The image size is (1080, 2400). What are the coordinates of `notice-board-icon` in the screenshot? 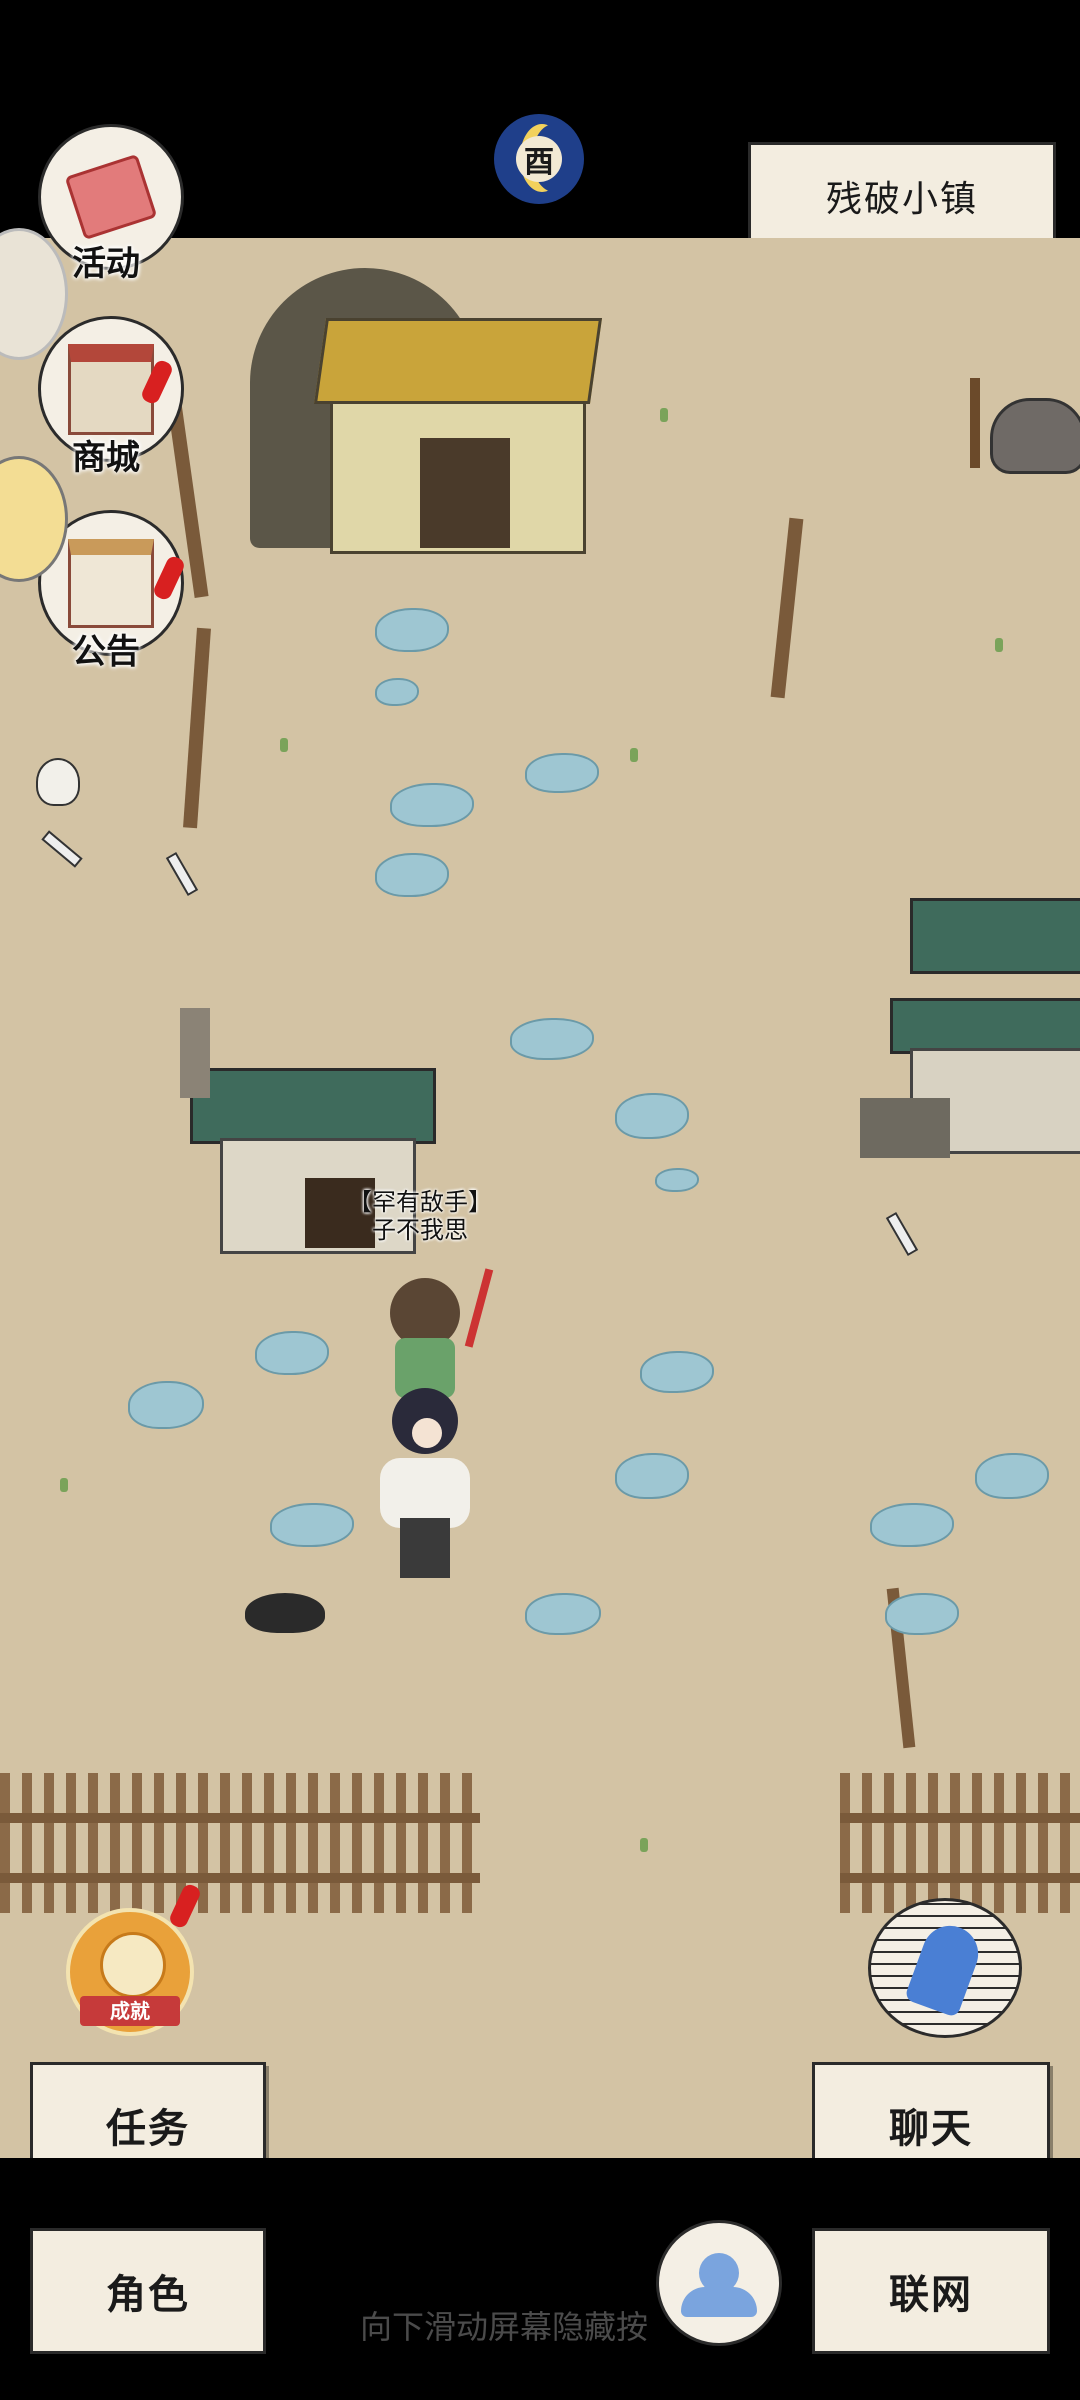 It's located at (111, 583).